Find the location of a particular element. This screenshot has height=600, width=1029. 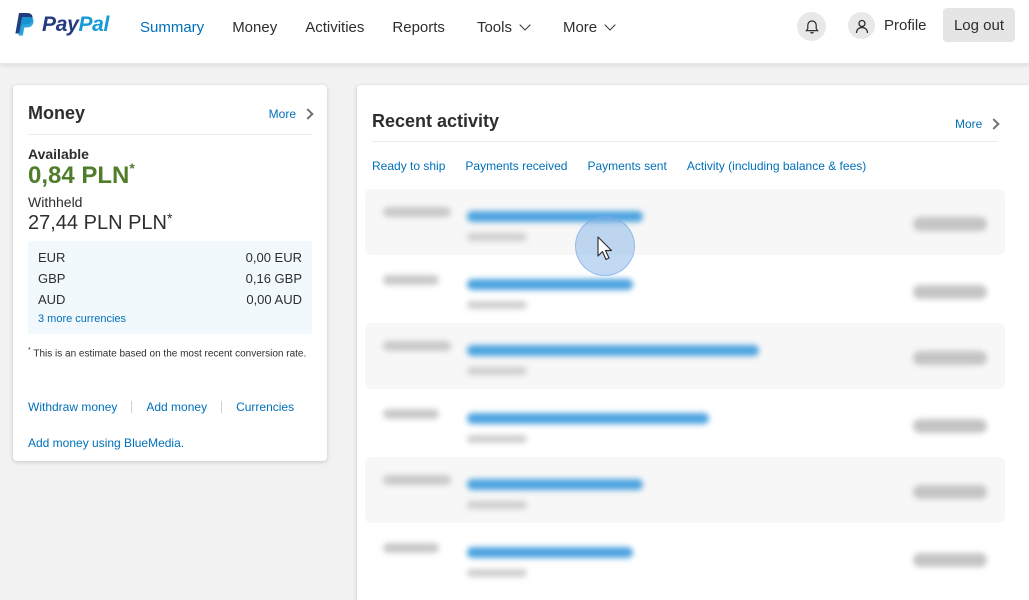

money-title: Money is located at coordinates (57, 113).